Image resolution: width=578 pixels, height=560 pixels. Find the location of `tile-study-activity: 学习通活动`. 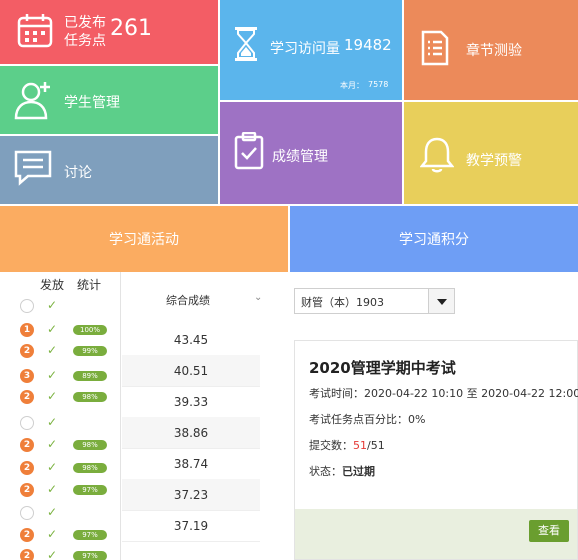

tile-study-activity: 学习通活动 is located at coordinates (144, 239).